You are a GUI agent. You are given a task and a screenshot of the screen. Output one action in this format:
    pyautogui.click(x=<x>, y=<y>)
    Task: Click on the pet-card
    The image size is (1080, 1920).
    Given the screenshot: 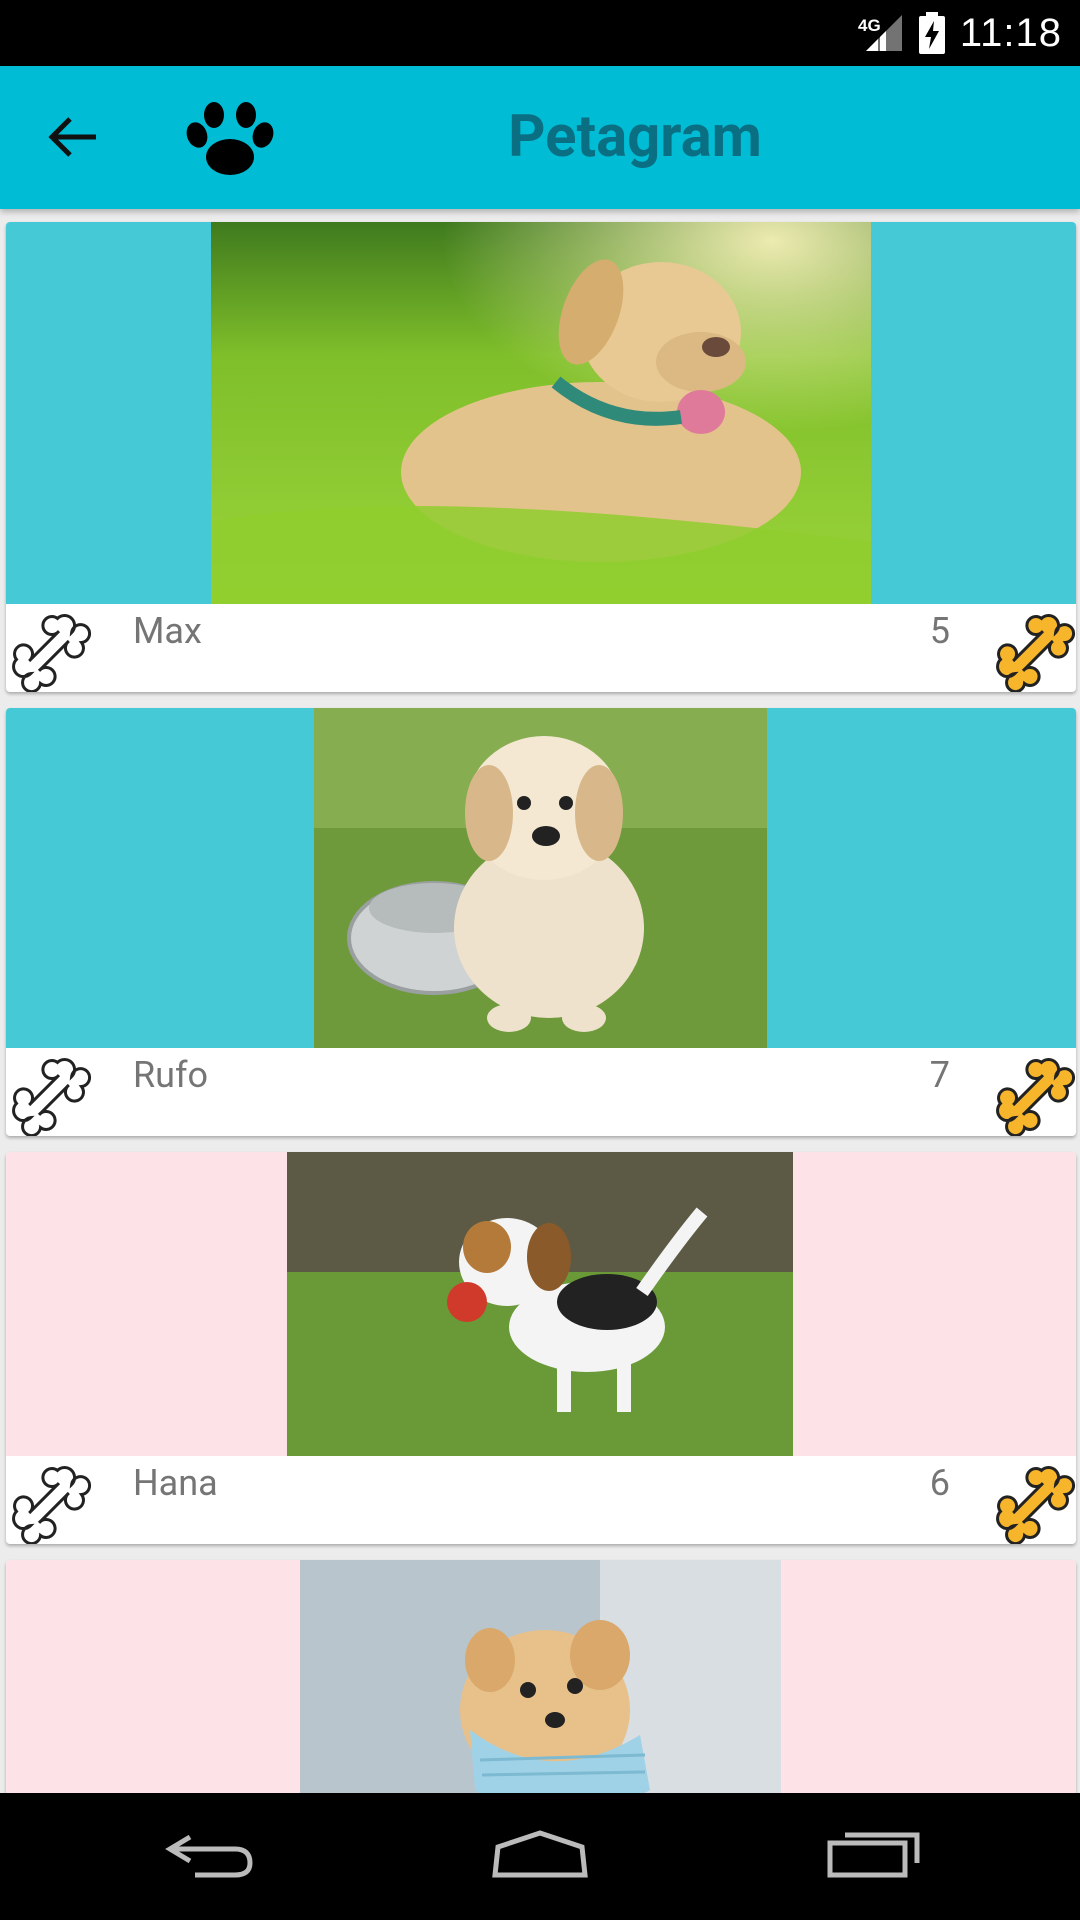 What is the action you would take?
    pyautogui.click(x=541, y=1676)
    